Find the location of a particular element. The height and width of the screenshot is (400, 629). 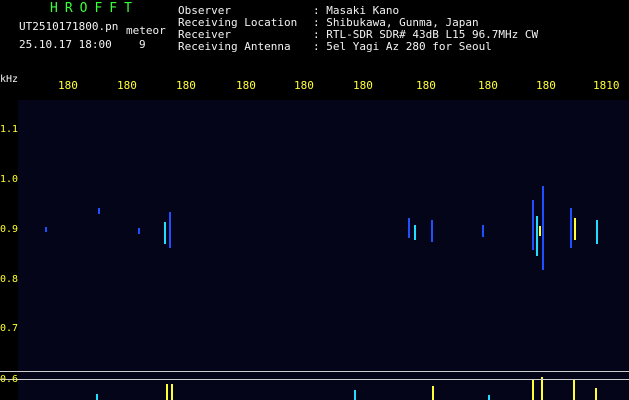

frequency-unit-label: kHz is located at coordinates (9, 79).